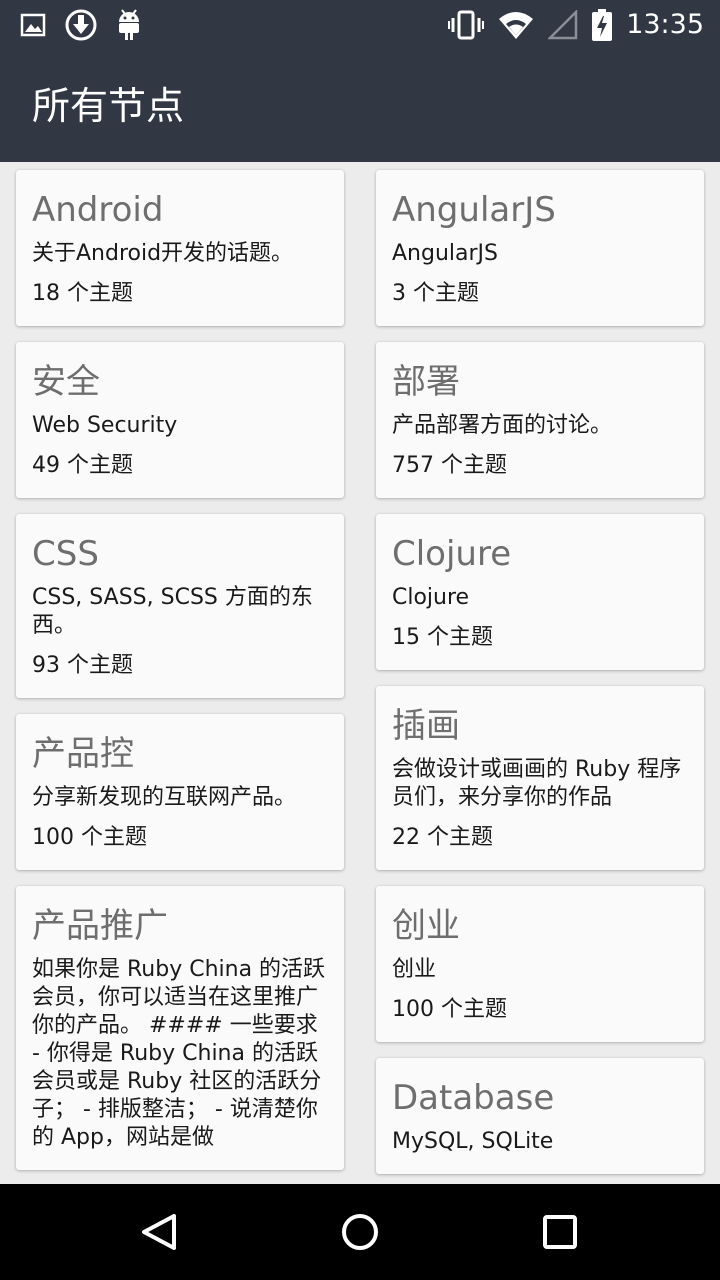 Image resolution: width=720 pixels, height=1280 pixels. I want to click on page-title: 所有节点, so click(108, 106).